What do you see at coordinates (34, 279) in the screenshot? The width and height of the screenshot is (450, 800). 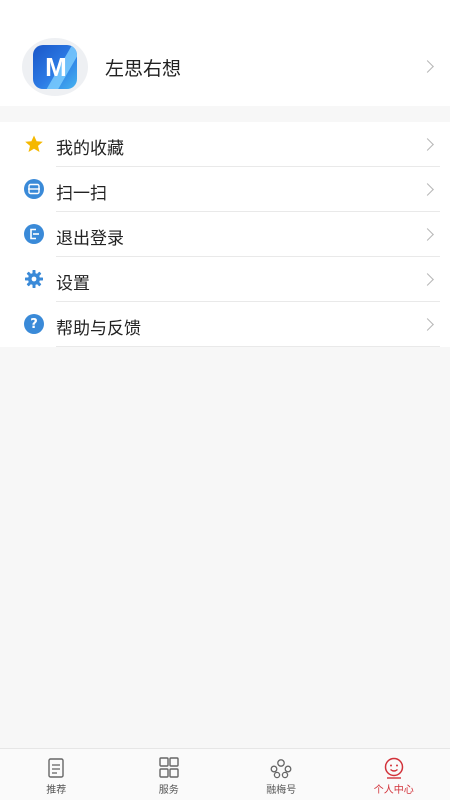 I see `gear-icon` at bounding box center [34, 279].